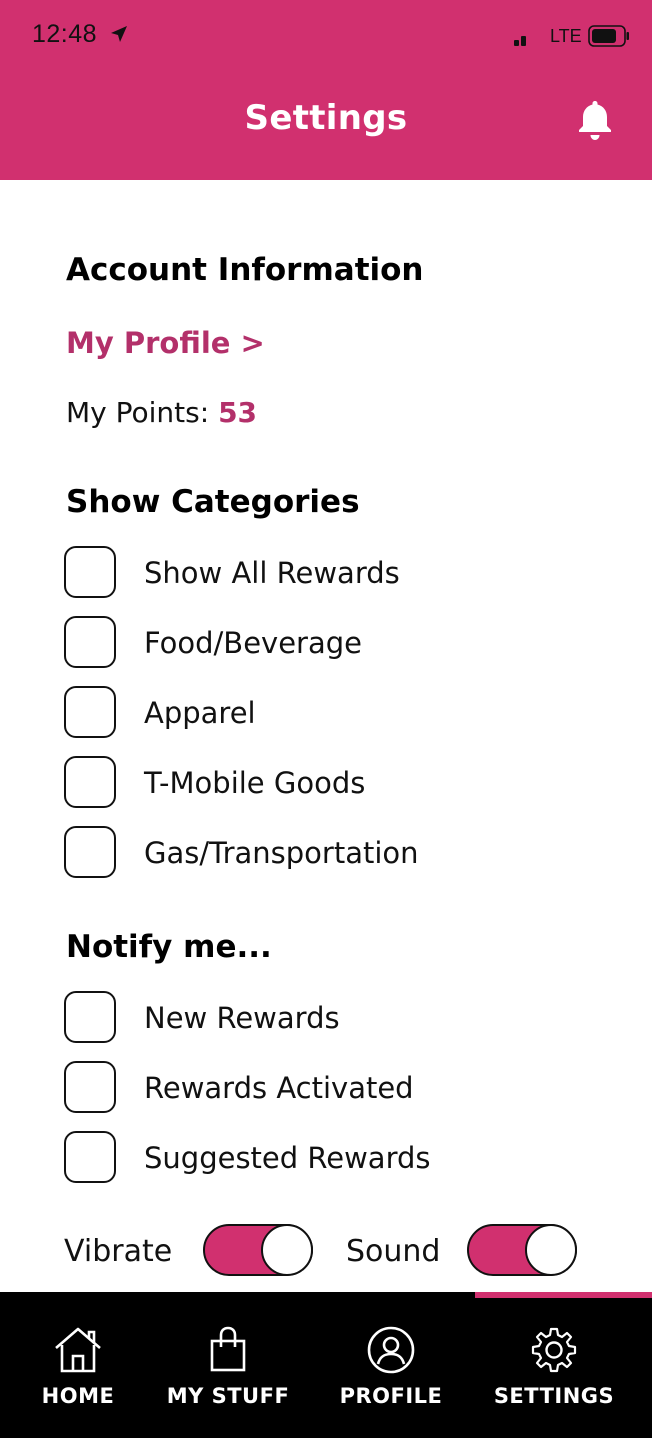  I want to click on points-row: My Points: 53, so click(161, 412).